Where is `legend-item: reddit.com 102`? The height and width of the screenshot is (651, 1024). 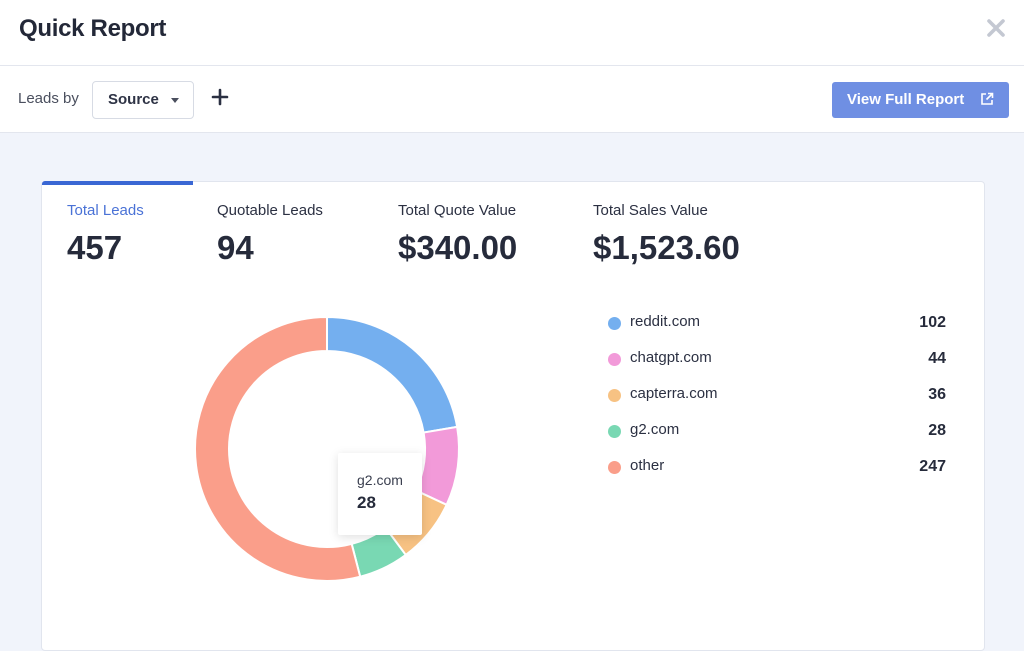 legend-item: reddit.com 102 is located at coordinates (777, 330).